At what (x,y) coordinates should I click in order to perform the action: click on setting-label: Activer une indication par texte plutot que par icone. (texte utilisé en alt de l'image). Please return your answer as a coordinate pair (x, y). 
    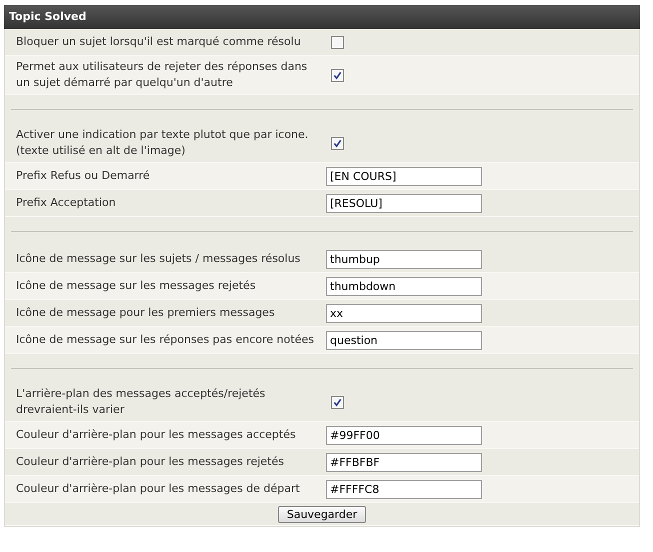
    Looking at the image, I should click on (162, 143).